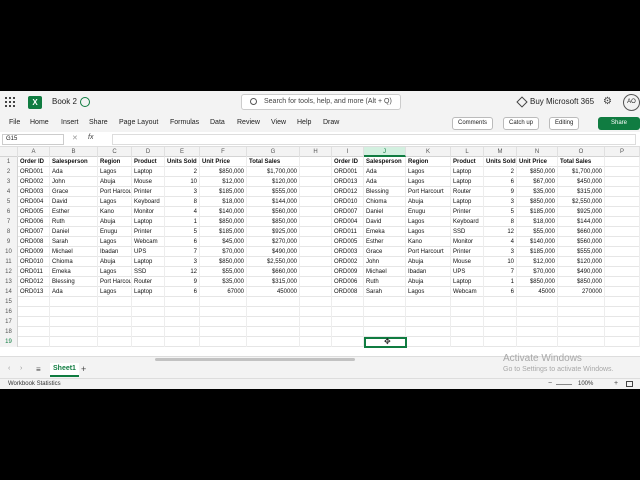 Image resolution: width=640 pixels, height=480 pixels. Describe the element at coordinates (74, 202) in the screenshot. I see `data-cell: David` at that location.